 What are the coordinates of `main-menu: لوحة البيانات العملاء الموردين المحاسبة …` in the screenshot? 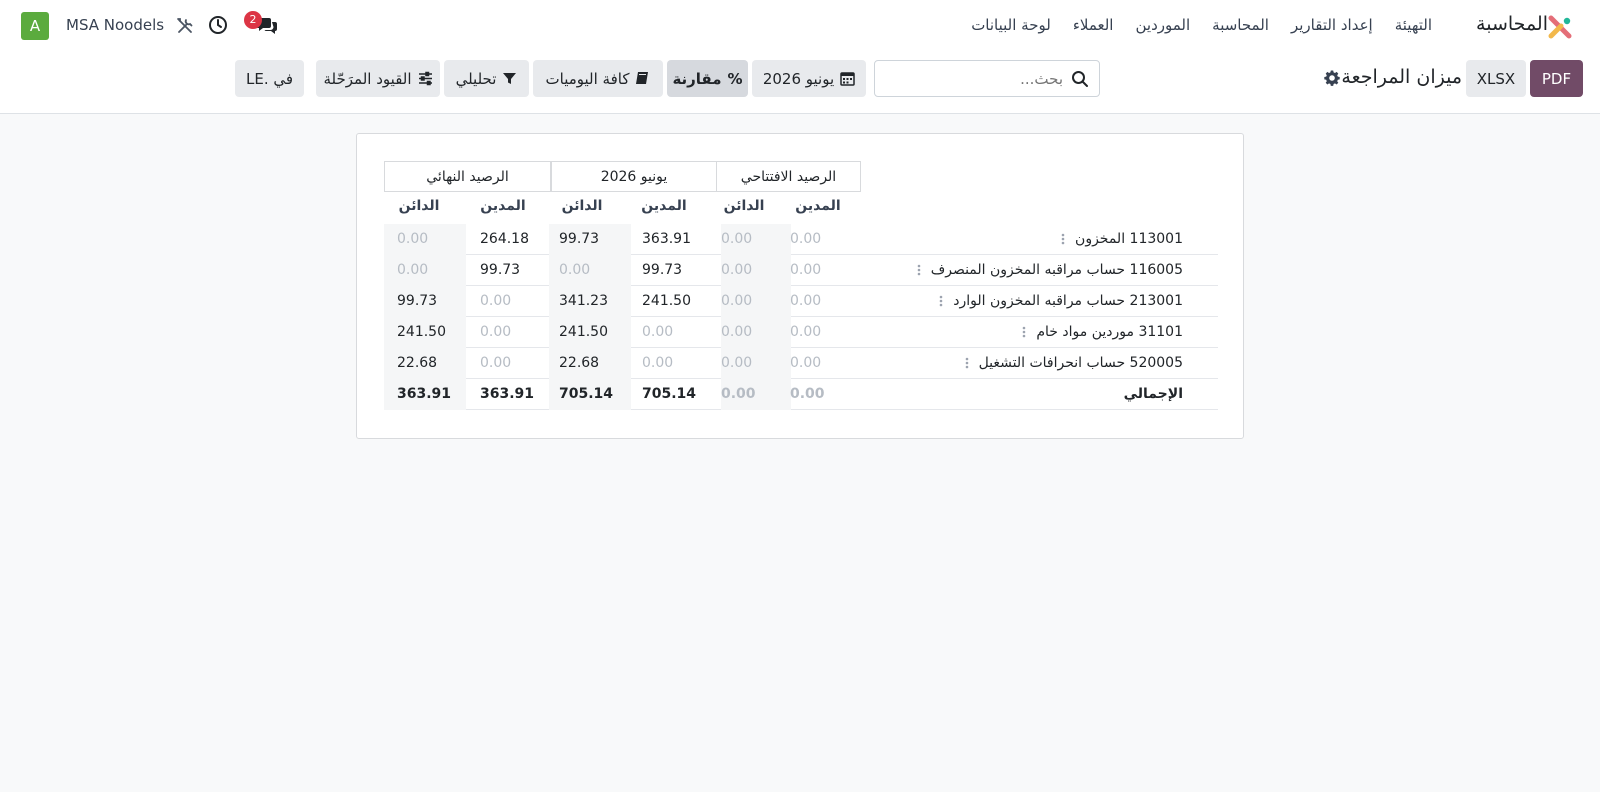 It's located at (1201, 25).